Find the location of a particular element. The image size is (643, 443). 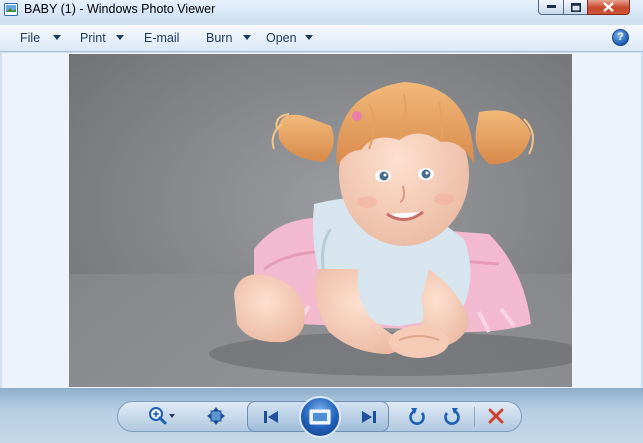

minimize-icon is located at coordinates (551, 6).